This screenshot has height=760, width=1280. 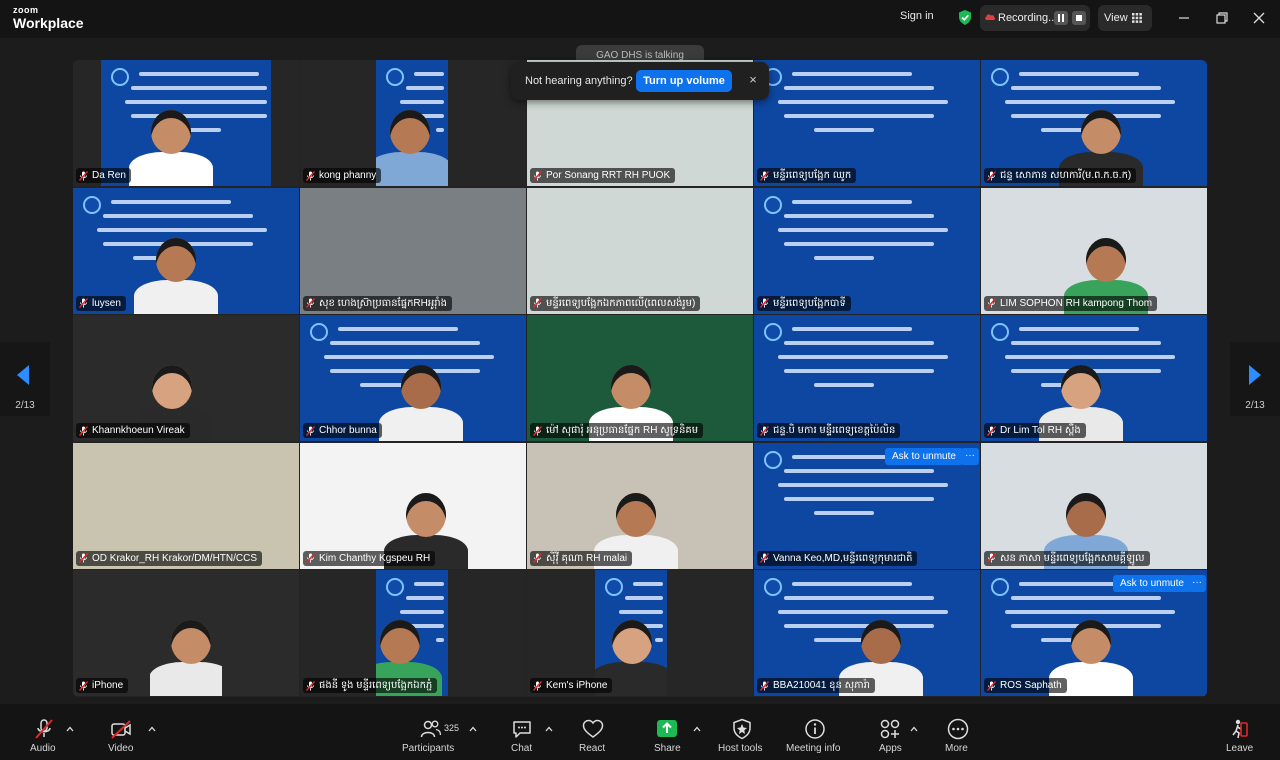 What do you see at coordinates (640, 250) in the screenshot?
I see `participant-tile: មន្ទីរពេទ្យបង្អែកឯកភាពលើ(ពេលសង់រូម)` at bounding box center [640, 250].